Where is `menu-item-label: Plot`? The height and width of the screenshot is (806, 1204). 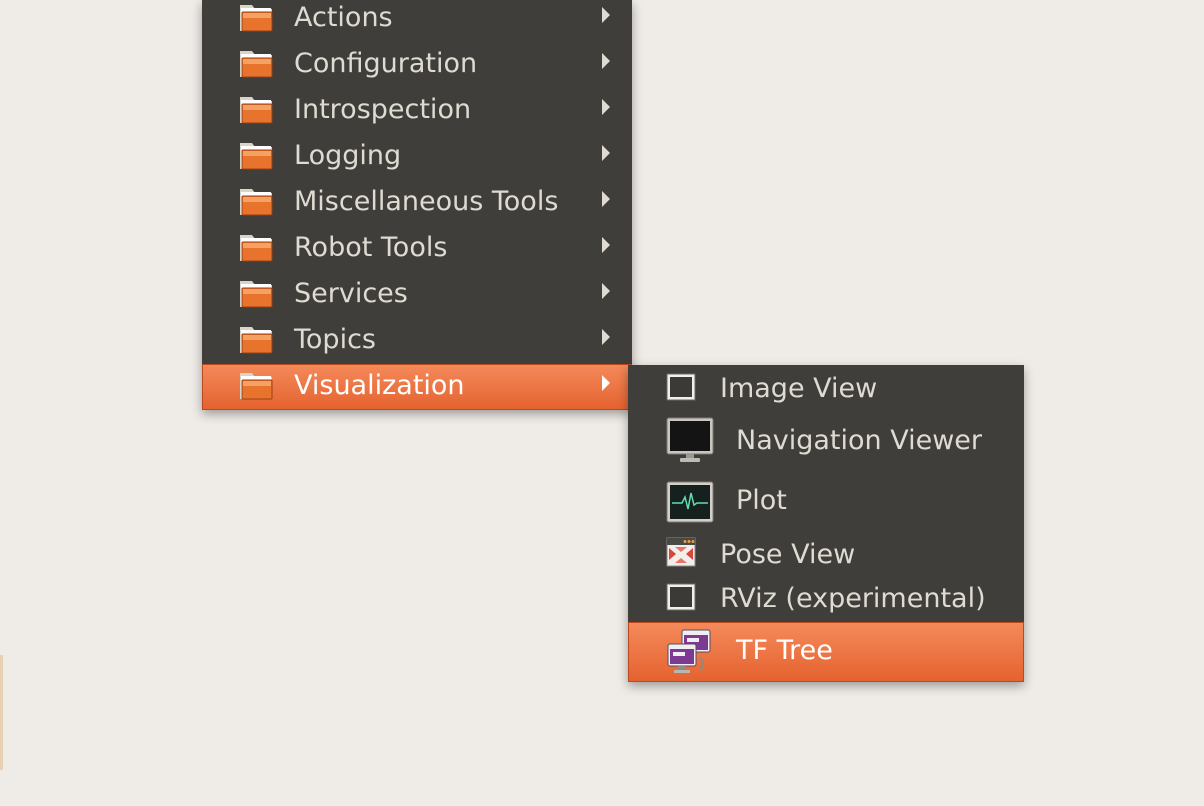 menu-item-label: Plot is located at coordinates (761, 500).